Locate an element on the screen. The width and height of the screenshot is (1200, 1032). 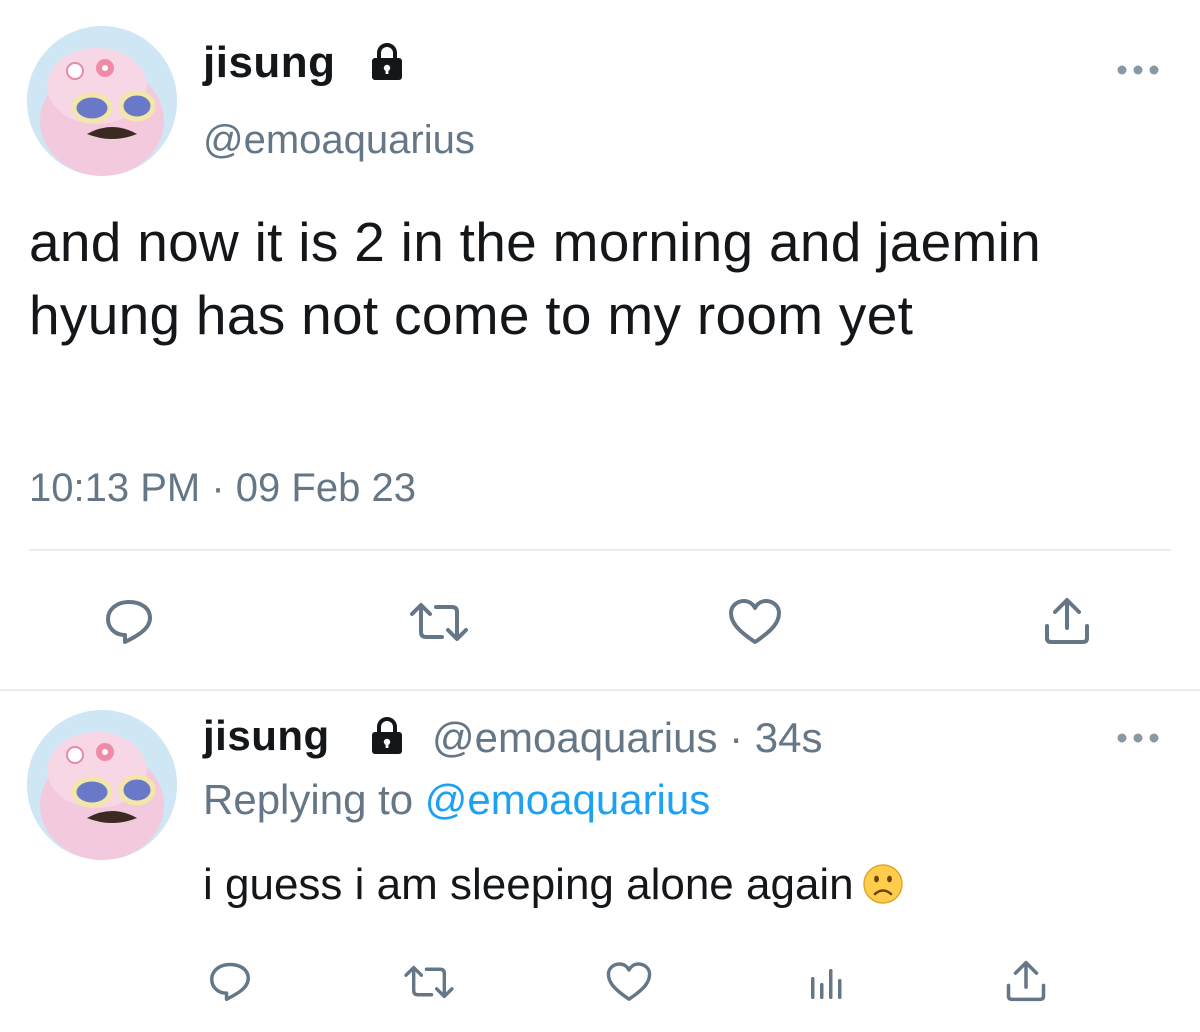
reply-header: jisung is located at coordinates (266, 736).